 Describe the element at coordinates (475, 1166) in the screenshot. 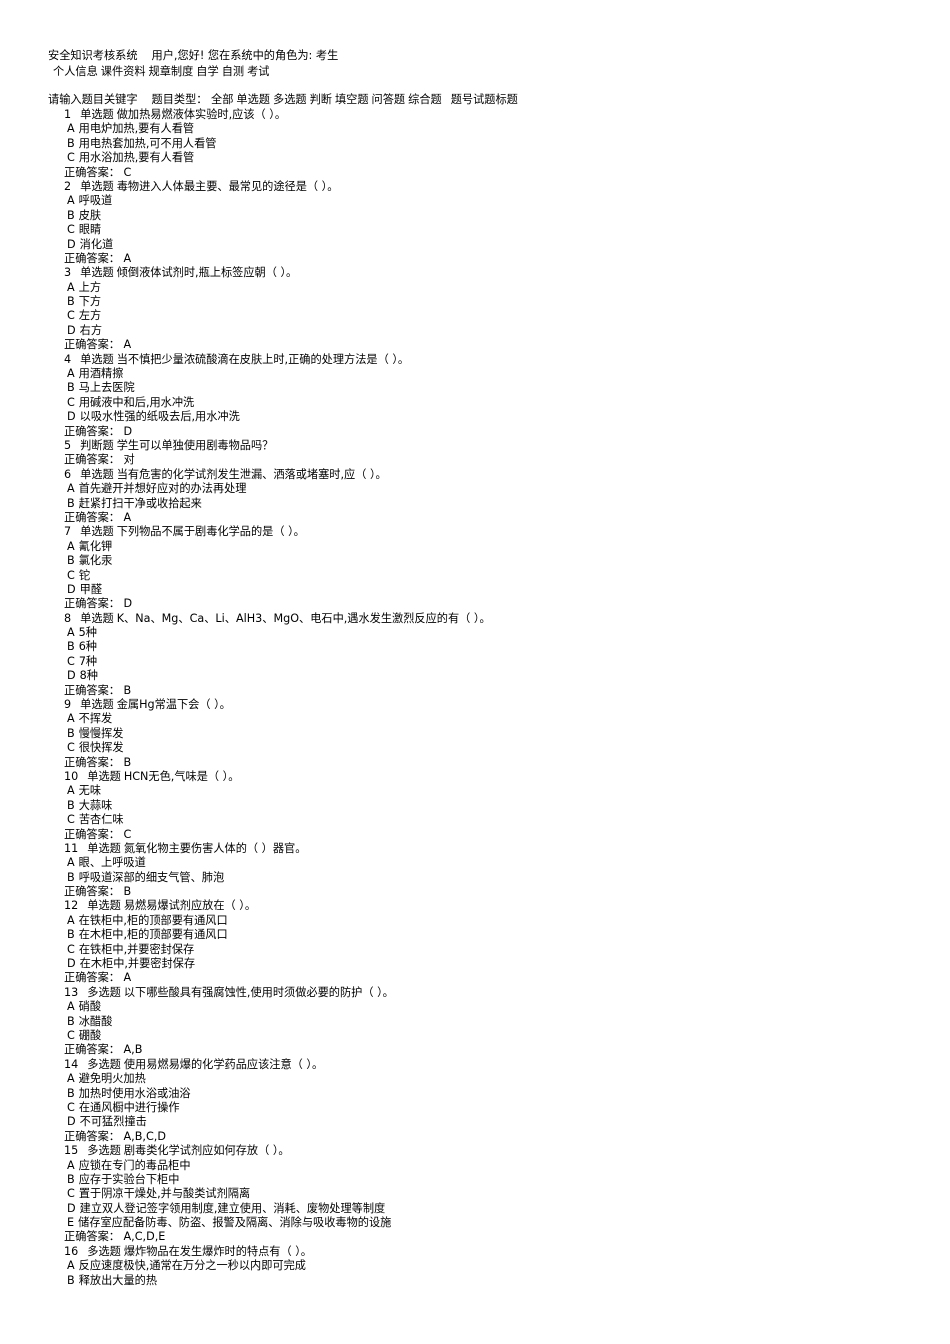

I see `question-option: A 应锁在专门的毒品柜中` at that location.